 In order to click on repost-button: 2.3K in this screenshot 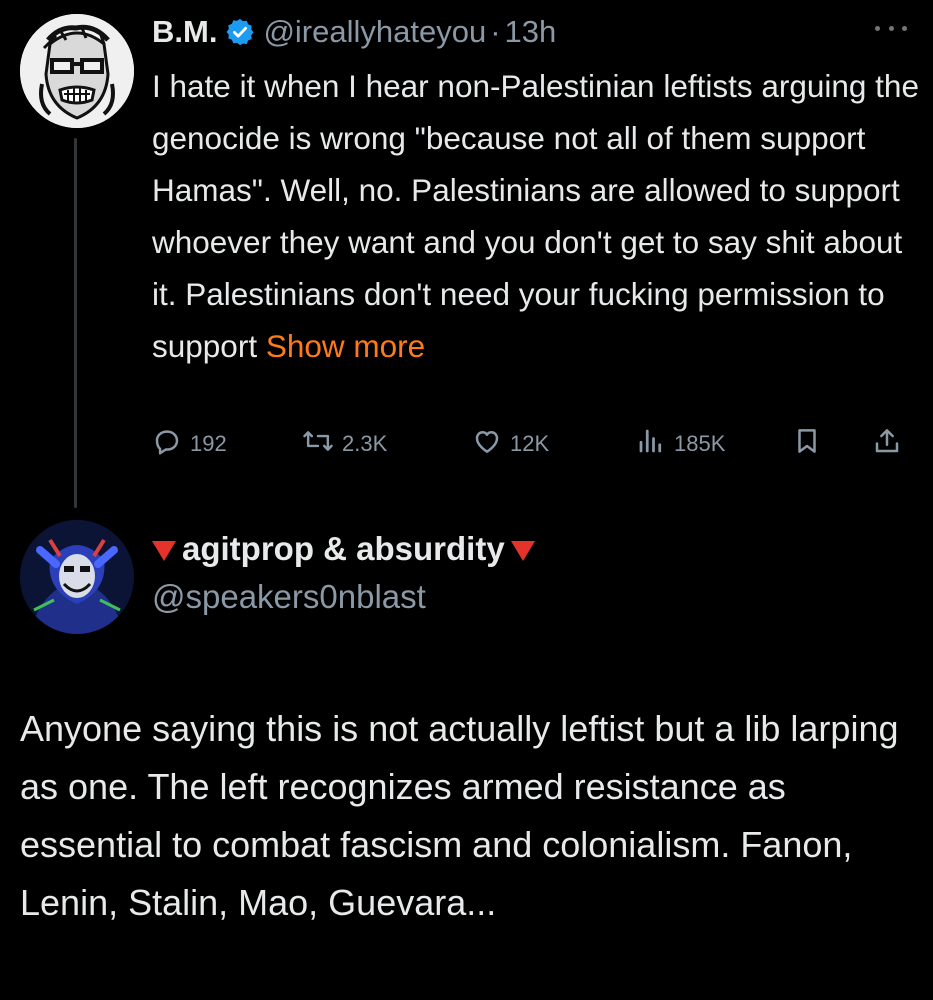, I will do `click(344, 444)`.